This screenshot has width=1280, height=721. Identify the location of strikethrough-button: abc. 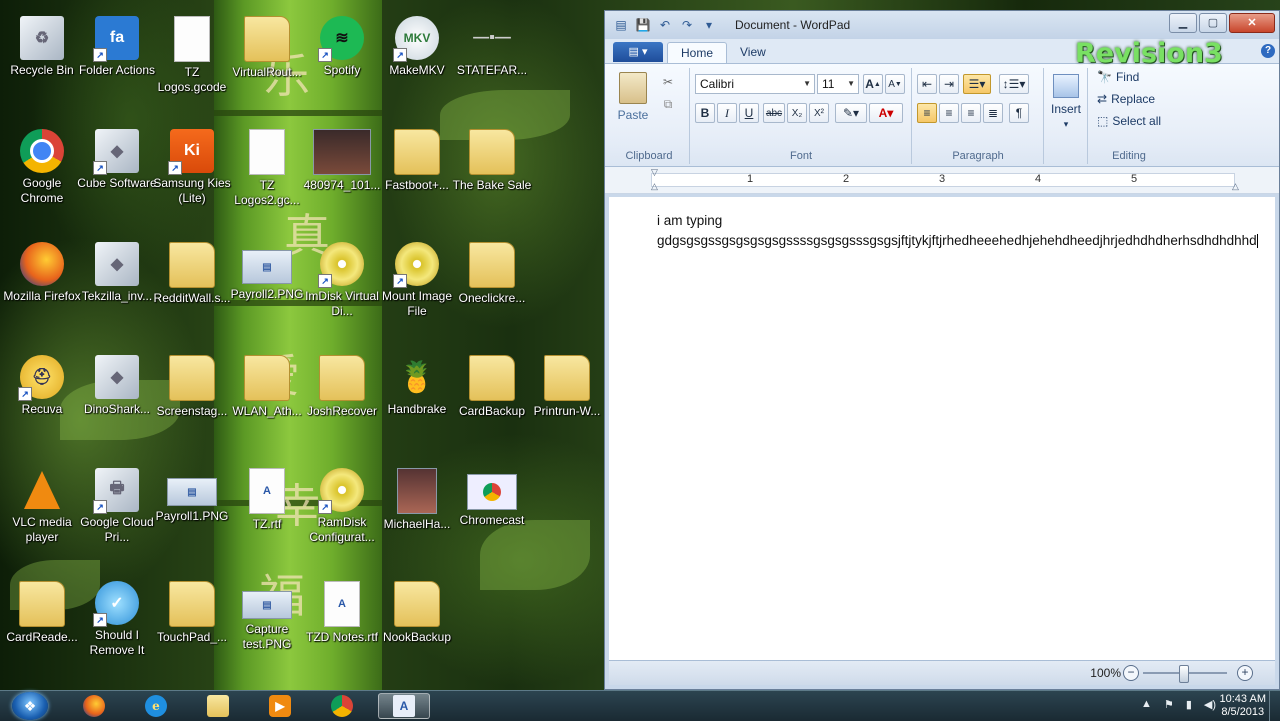
(774, 113).